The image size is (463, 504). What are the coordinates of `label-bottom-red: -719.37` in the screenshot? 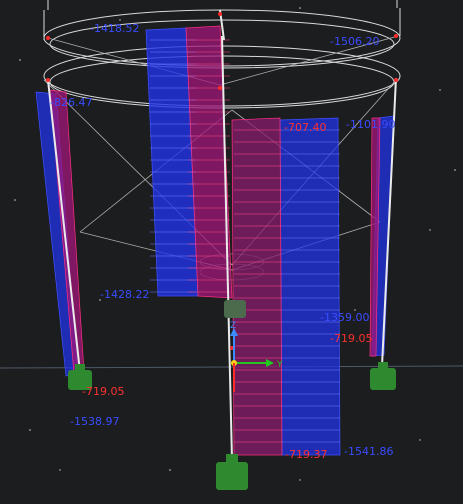 It's located at (306, 454).